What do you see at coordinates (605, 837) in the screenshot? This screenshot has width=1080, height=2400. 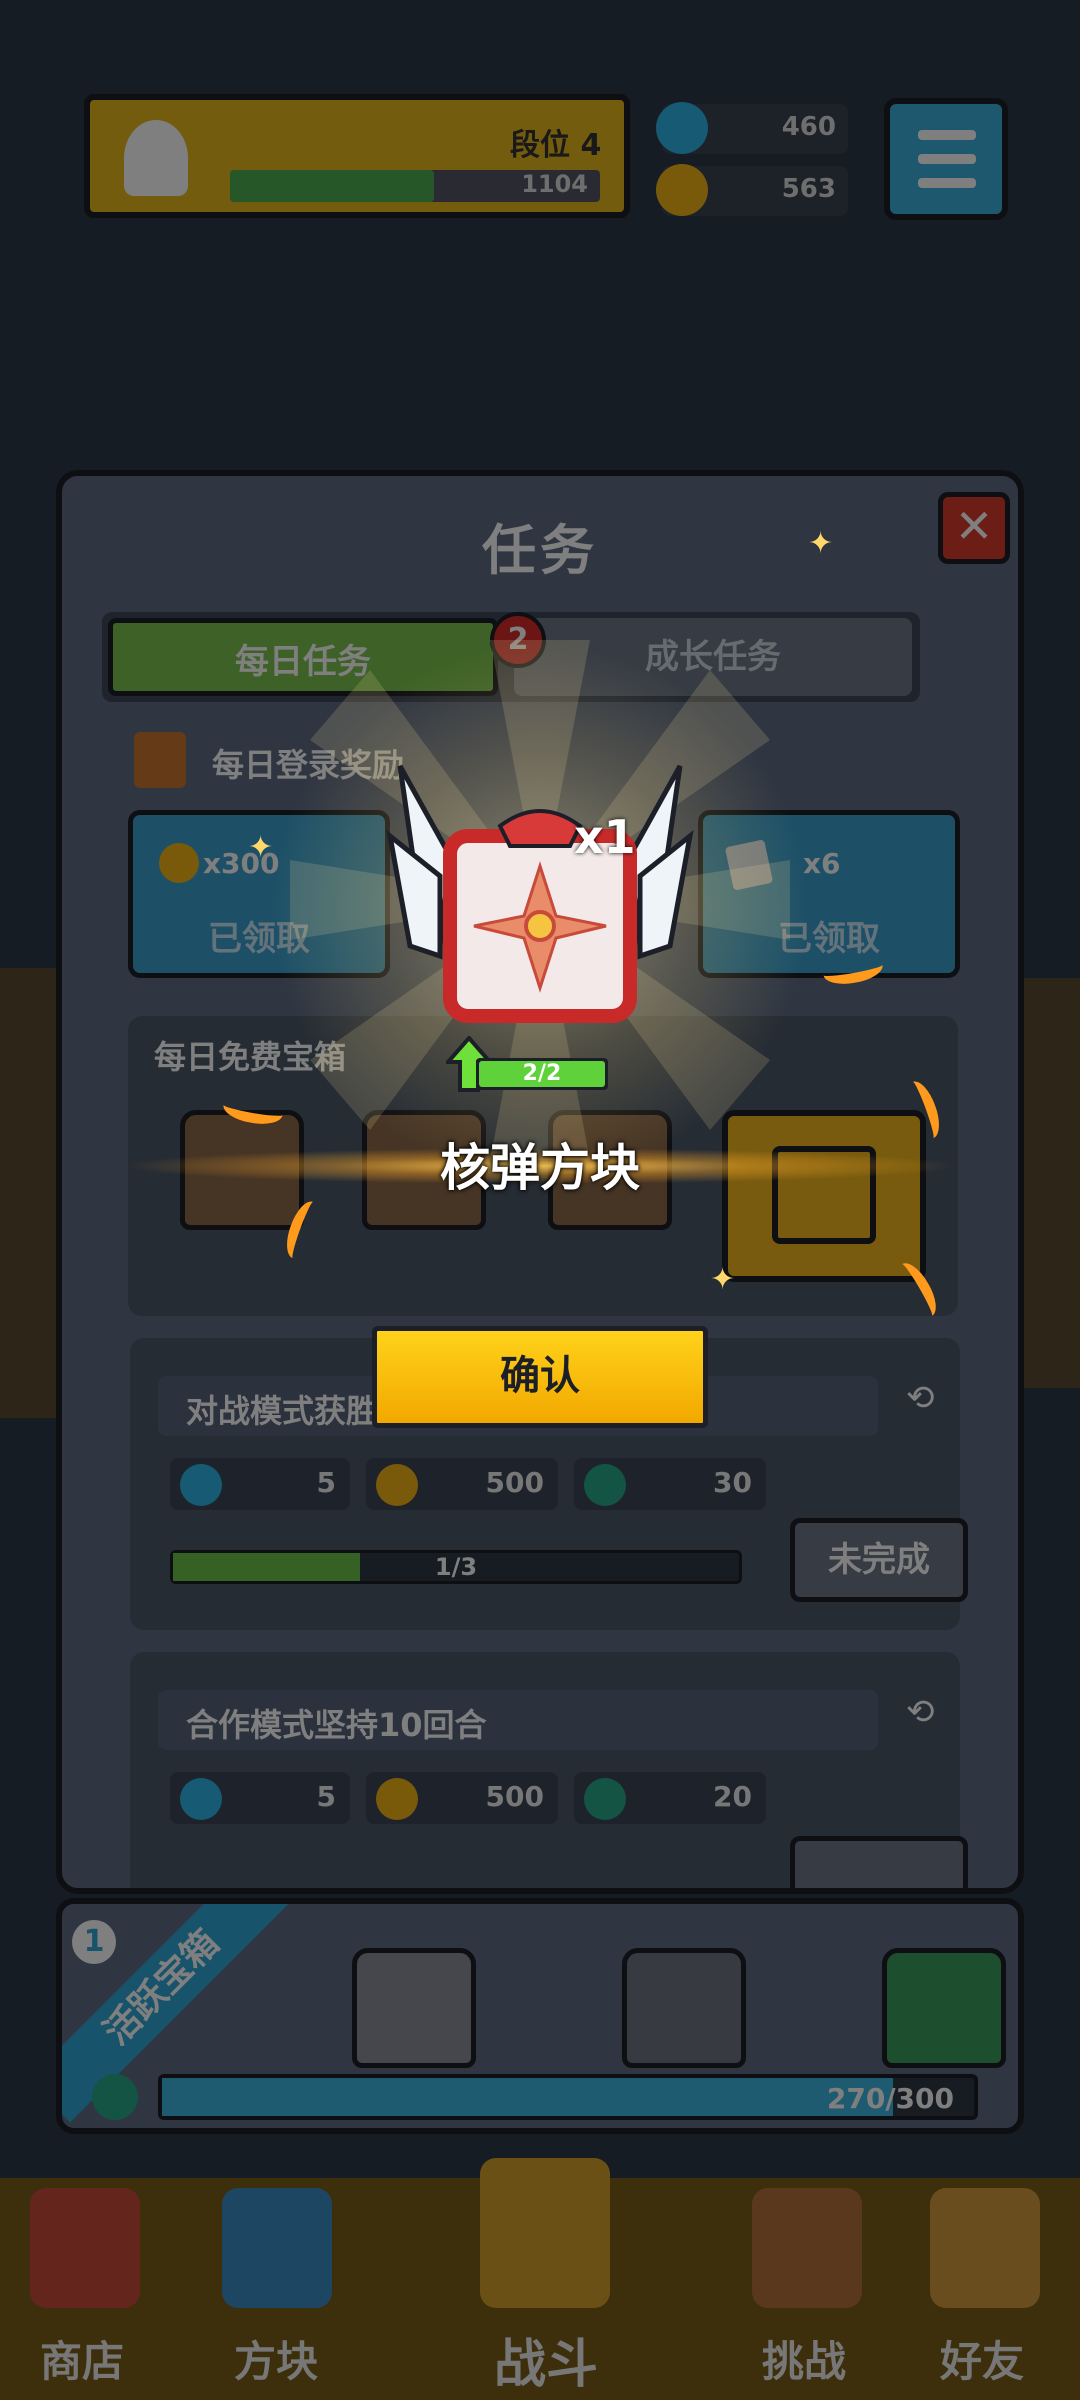 I see `reward-quantity: x1` at bounding box center [605, 837].